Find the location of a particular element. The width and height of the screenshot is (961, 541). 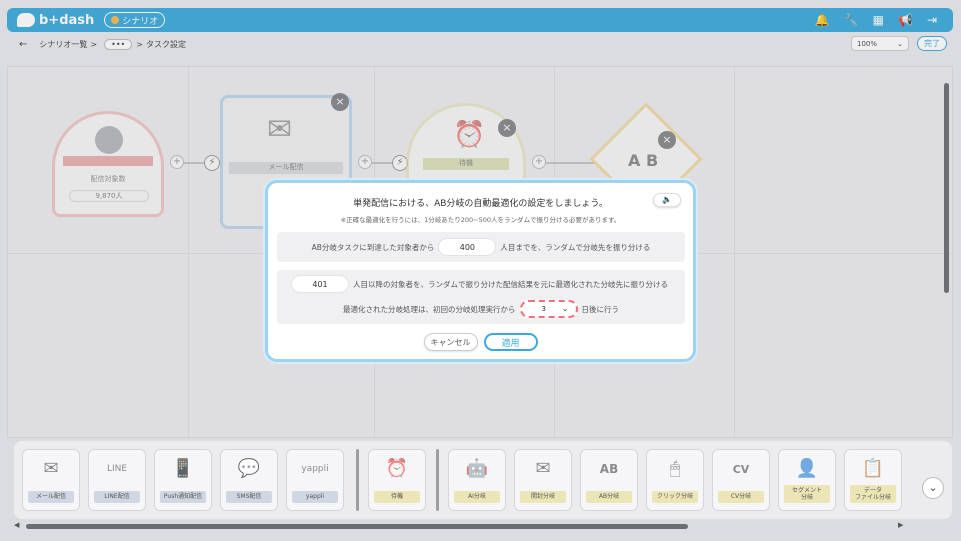

id-badge-icon: 👤 is located at coordinates (807, 468).